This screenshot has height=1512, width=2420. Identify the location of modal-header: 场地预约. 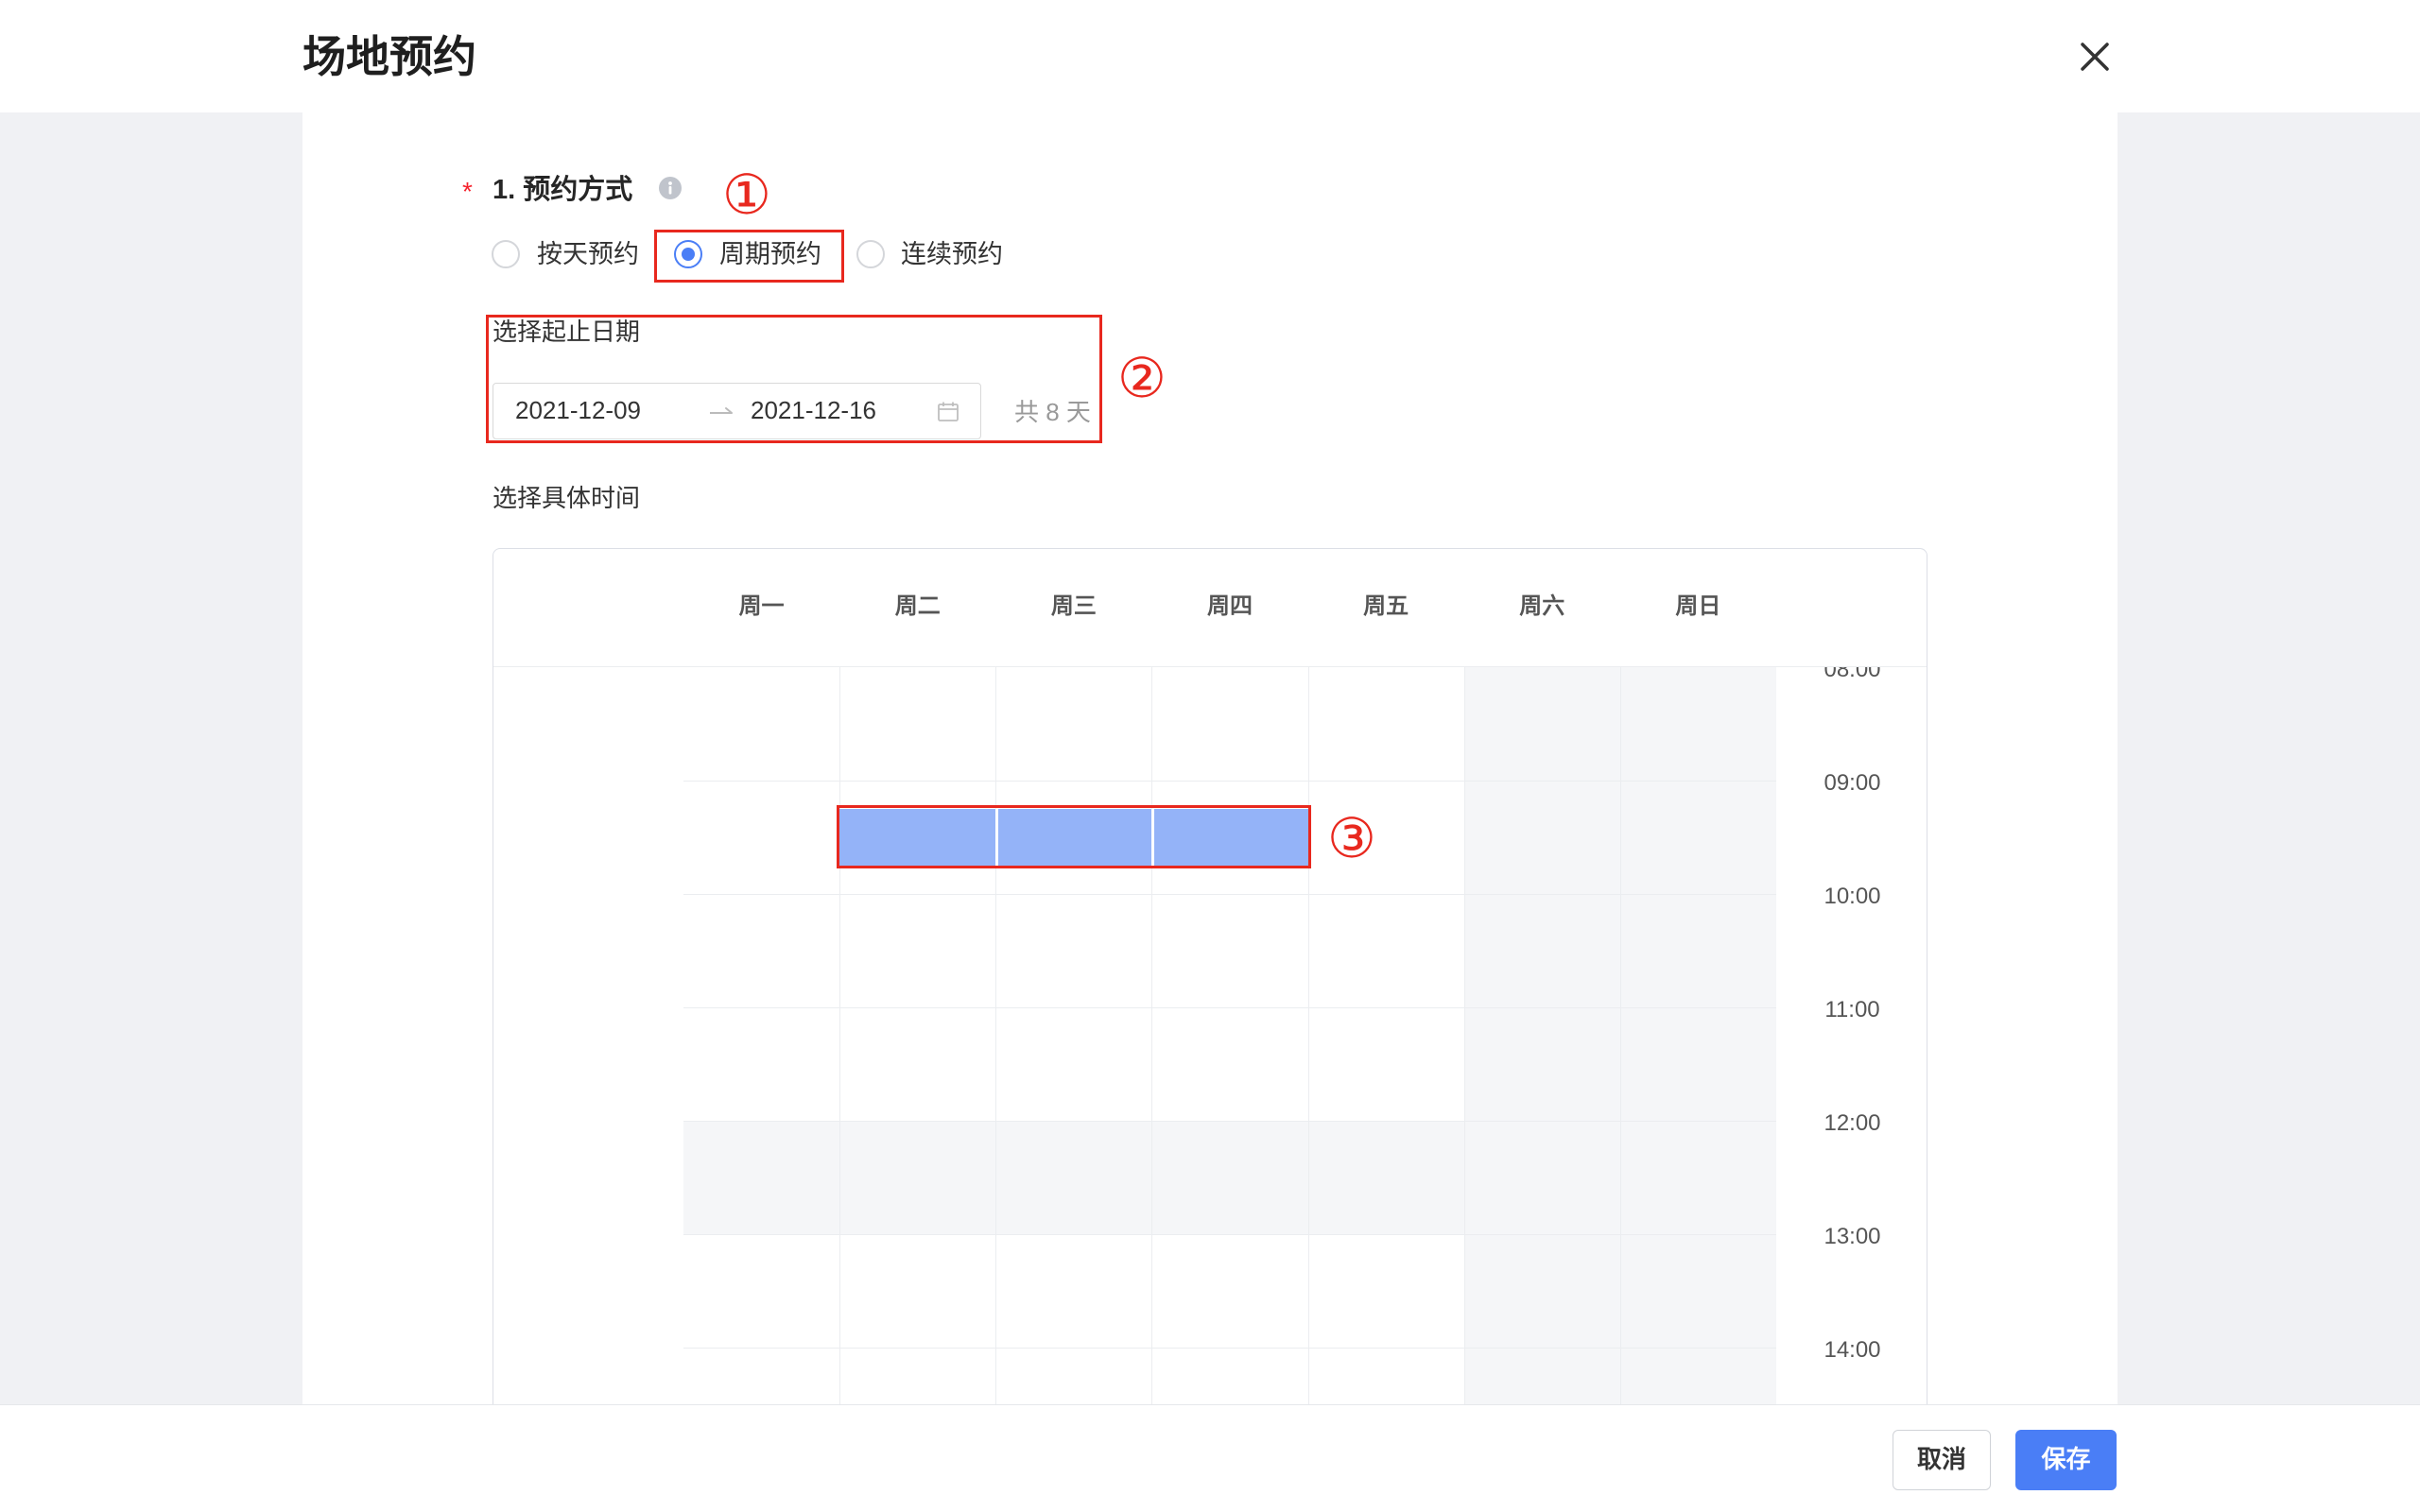
(1210, 56).